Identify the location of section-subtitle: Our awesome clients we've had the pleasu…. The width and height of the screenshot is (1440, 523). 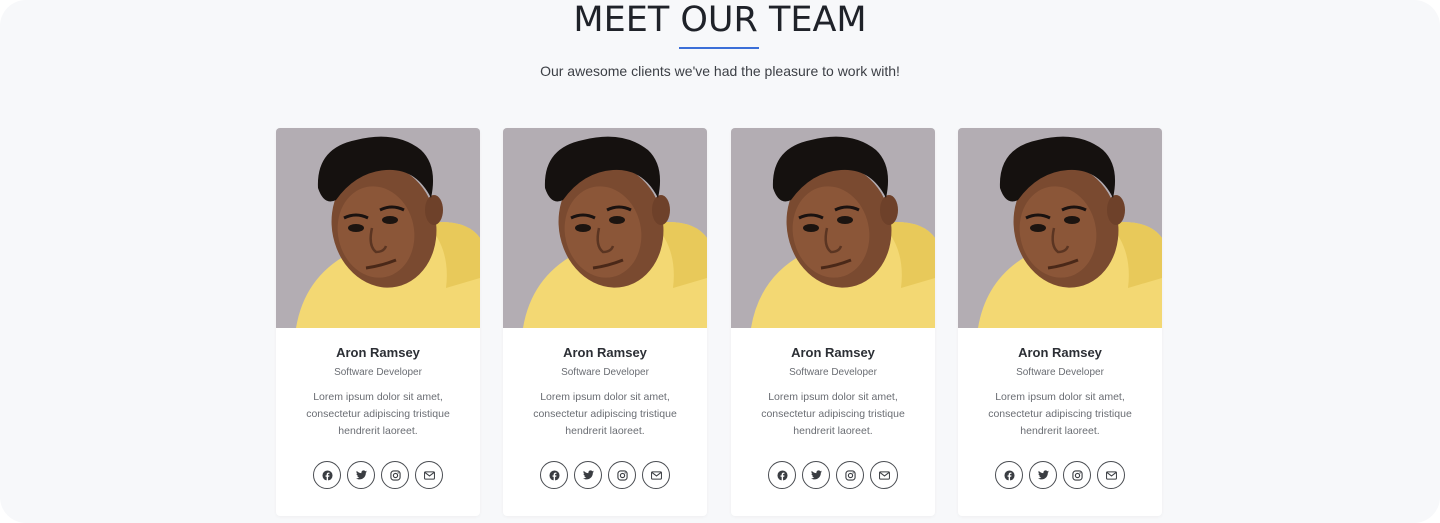
(720, 71).